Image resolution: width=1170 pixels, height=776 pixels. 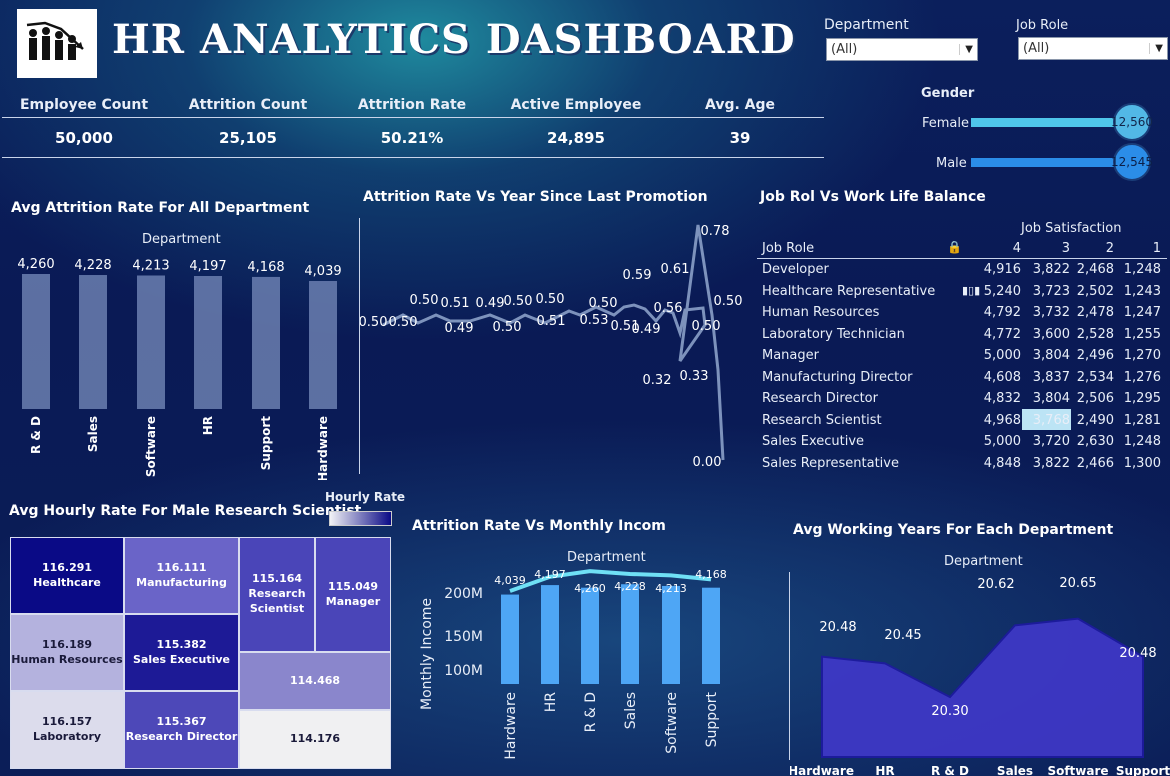 What do you see at coordinates (67, 659) in the screenshot?
I see `treemap-cell-label: Human Resources` at bounding box center [67, 659].